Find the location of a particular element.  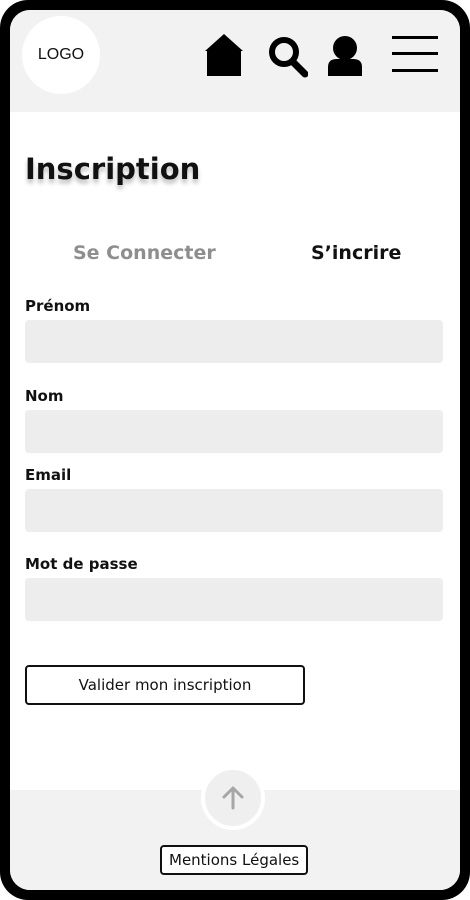

user-icon is located at coordinates (345, 56).